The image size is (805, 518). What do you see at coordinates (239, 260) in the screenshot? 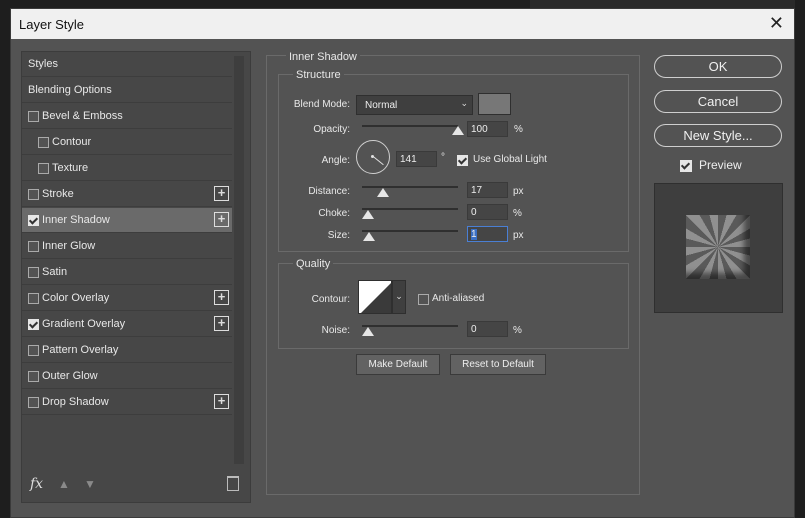
I see `sidebar-scrollbar` at bounding box center [239, 260].